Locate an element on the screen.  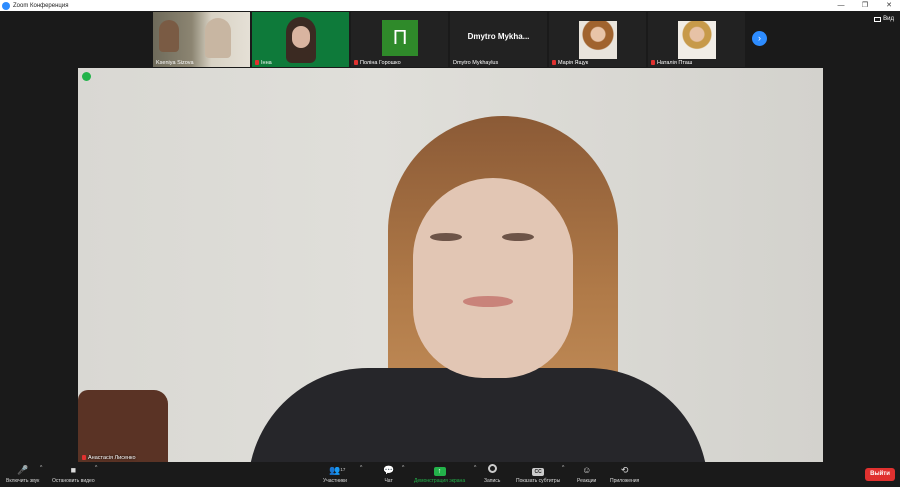
participant-tile: Dmytro Mykha... Dmytro Mykhaylus is located at coordinates (498, 39).